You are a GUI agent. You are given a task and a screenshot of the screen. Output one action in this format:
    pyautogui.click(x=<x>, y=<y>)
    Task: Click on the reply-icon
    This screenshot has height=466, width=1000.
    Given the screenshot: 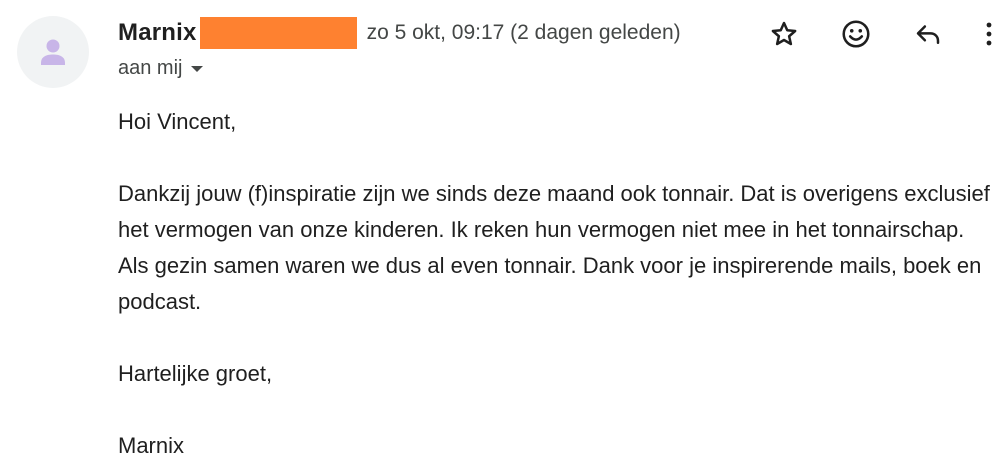 What is the action you would take?
    pyautogui.click(x=928, y=34)
    